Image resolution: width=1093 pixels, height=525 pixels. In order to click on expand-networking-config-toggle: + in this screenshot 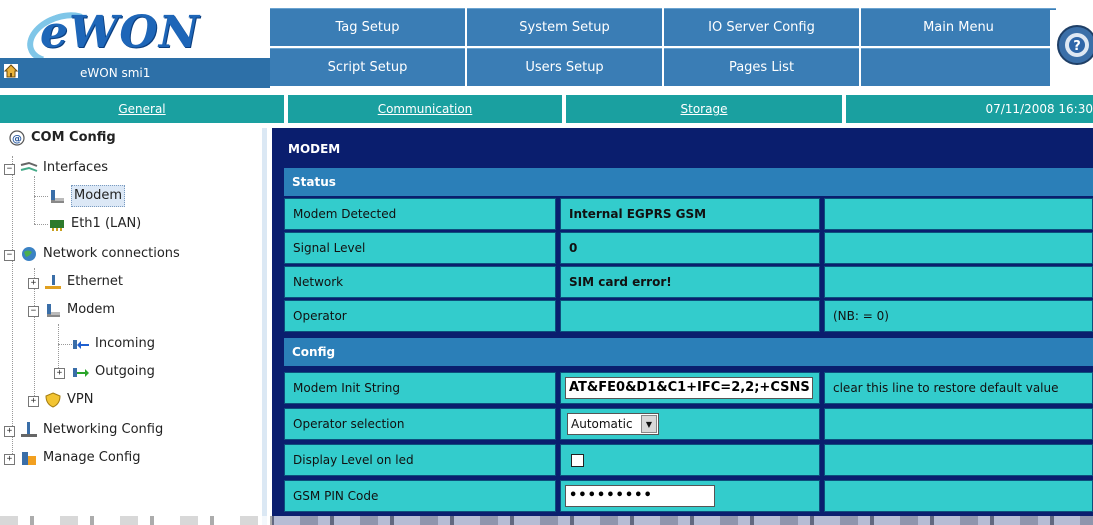, I will do `click(9, 431)`.